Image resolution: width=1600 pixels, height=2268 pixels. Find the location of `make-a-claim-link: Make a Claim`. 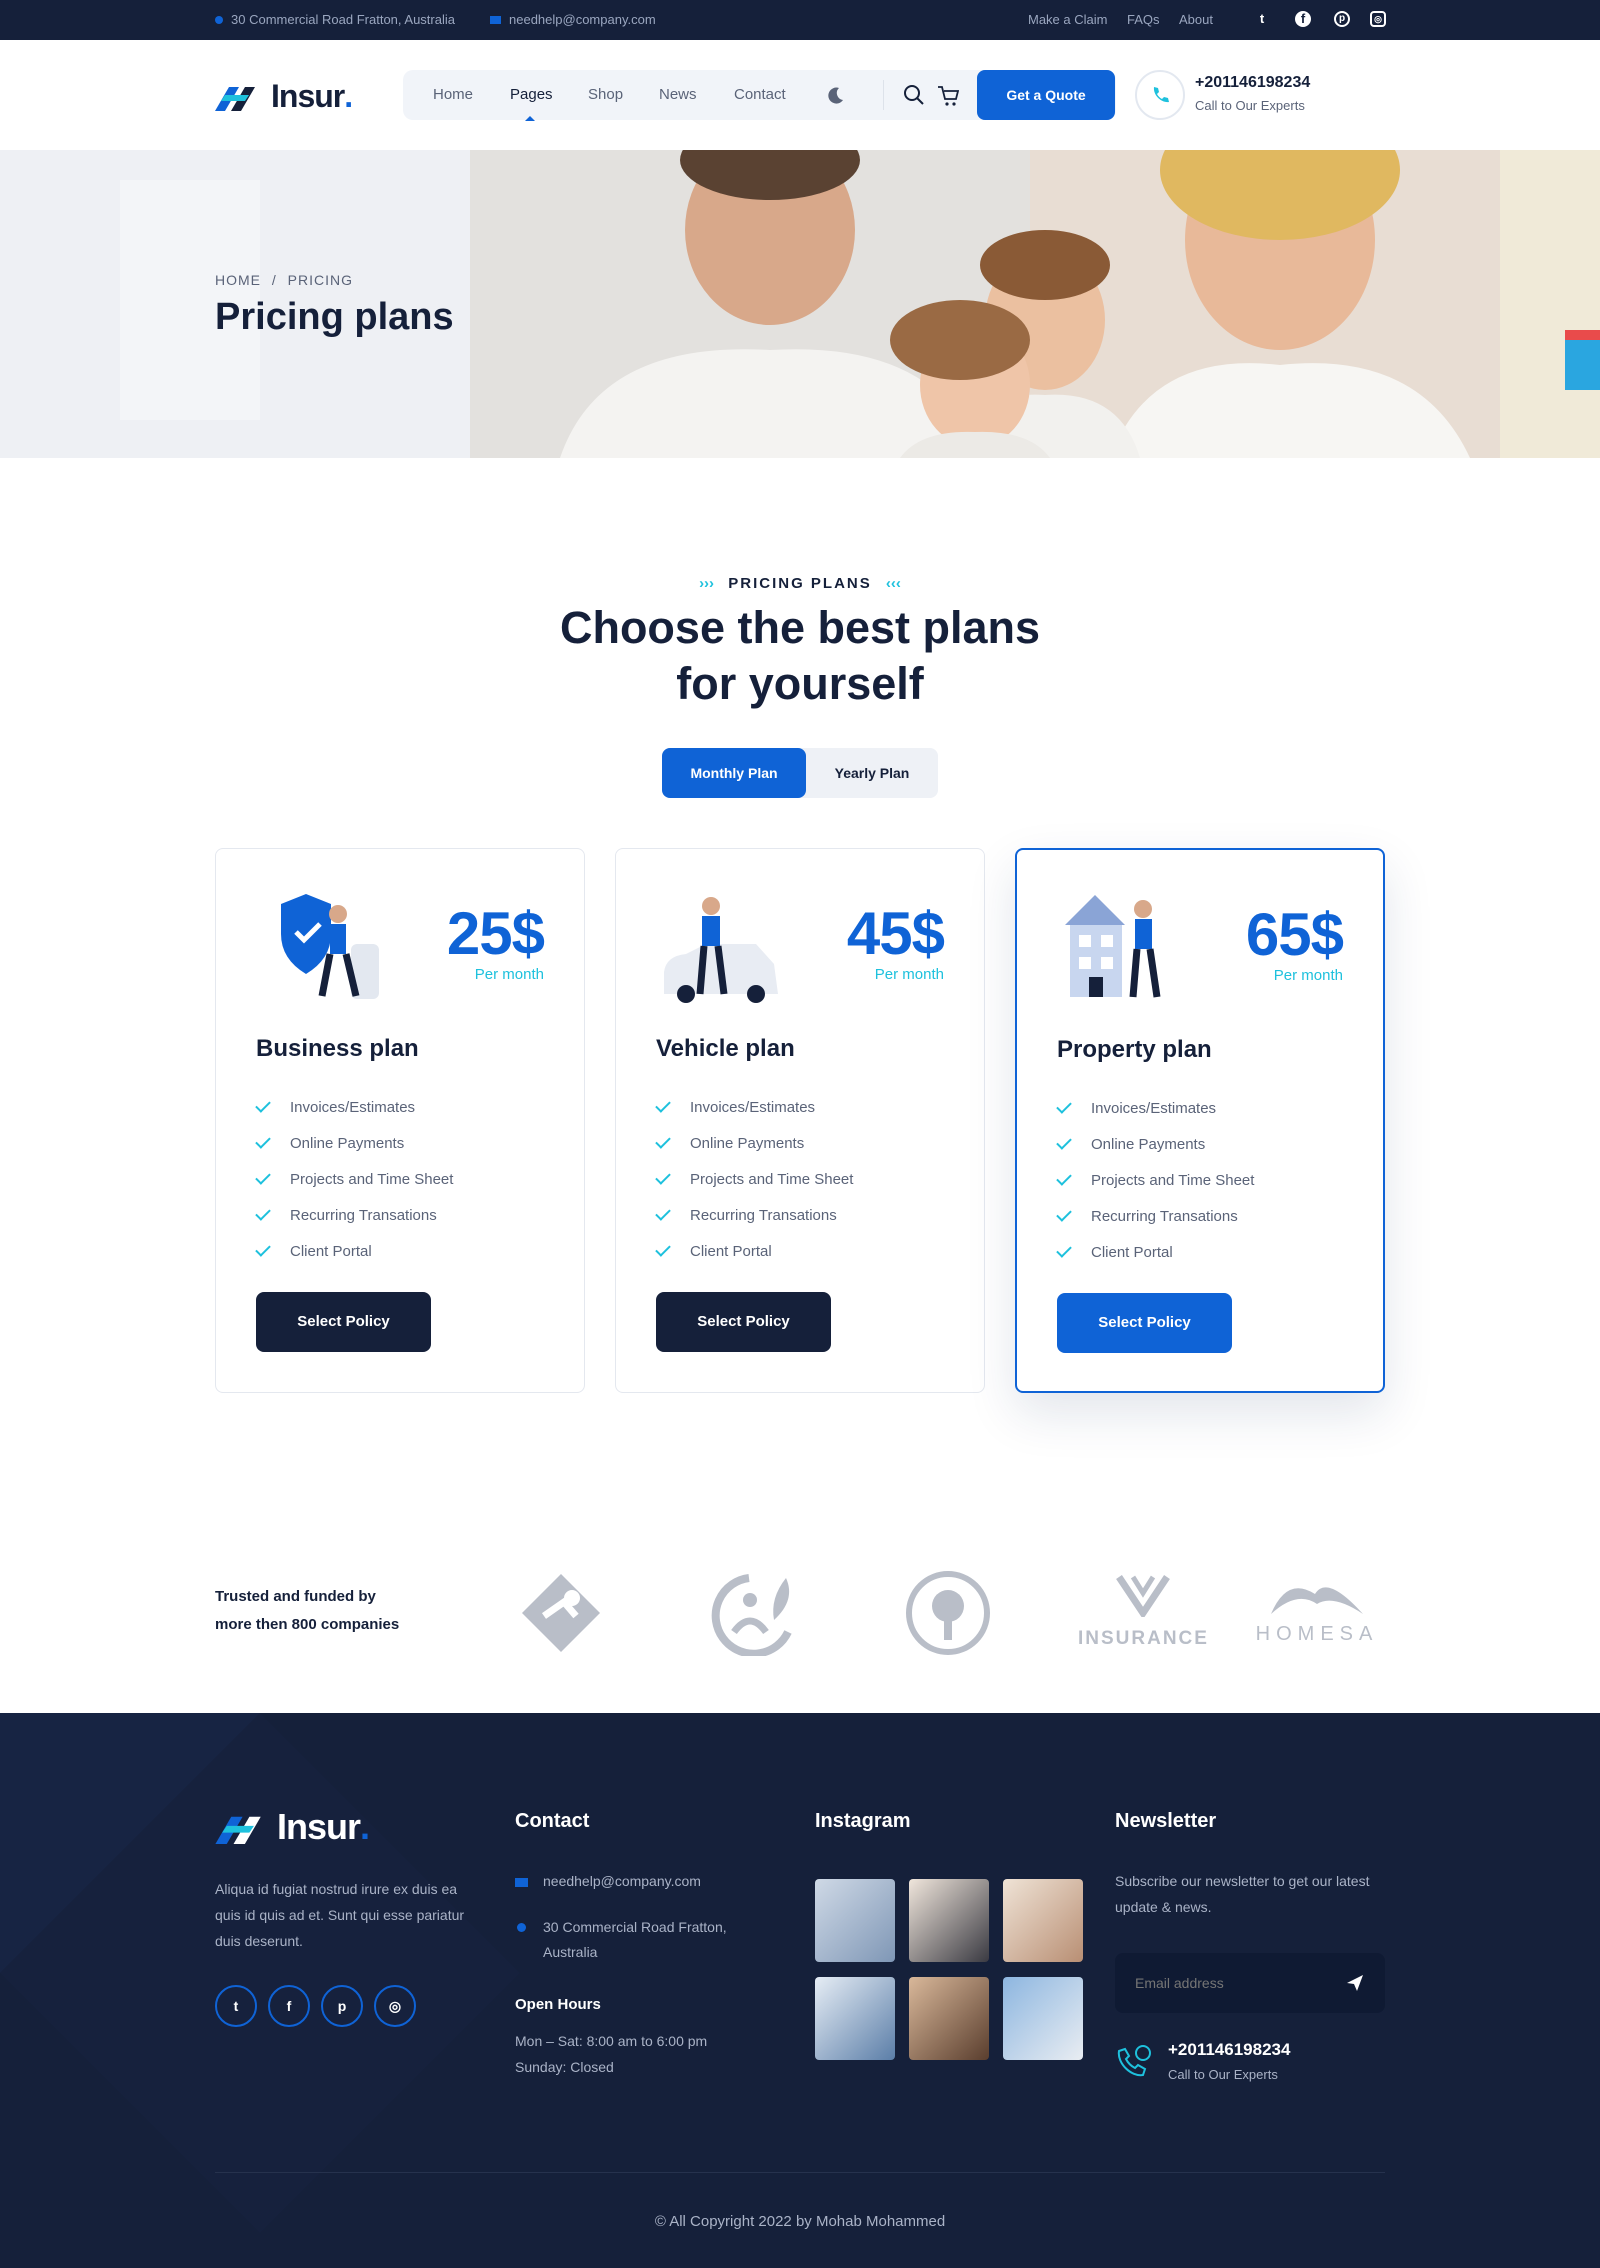

make-a-claim-link: Make a Claim is located at coordinates (1067, 19).